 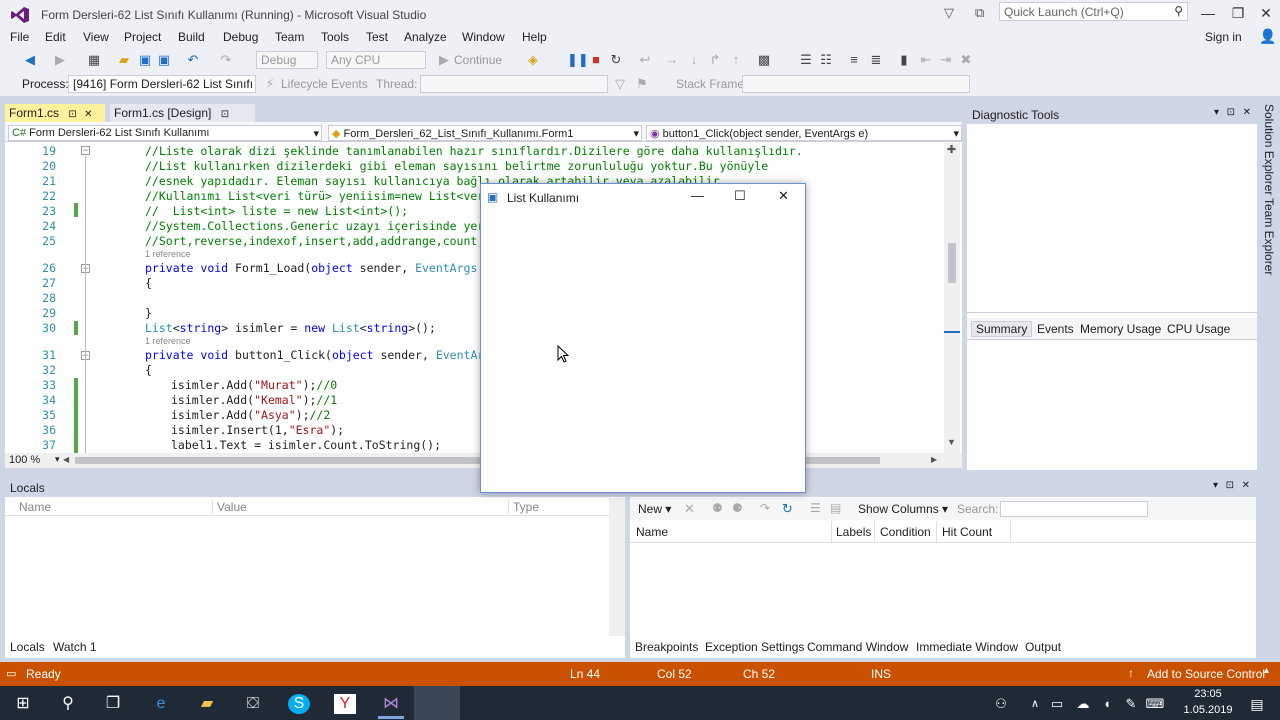 What do you see at coordinates (232, 507) in the screenshot?
I see `column-value: Value` at bounding box center [232, 507].